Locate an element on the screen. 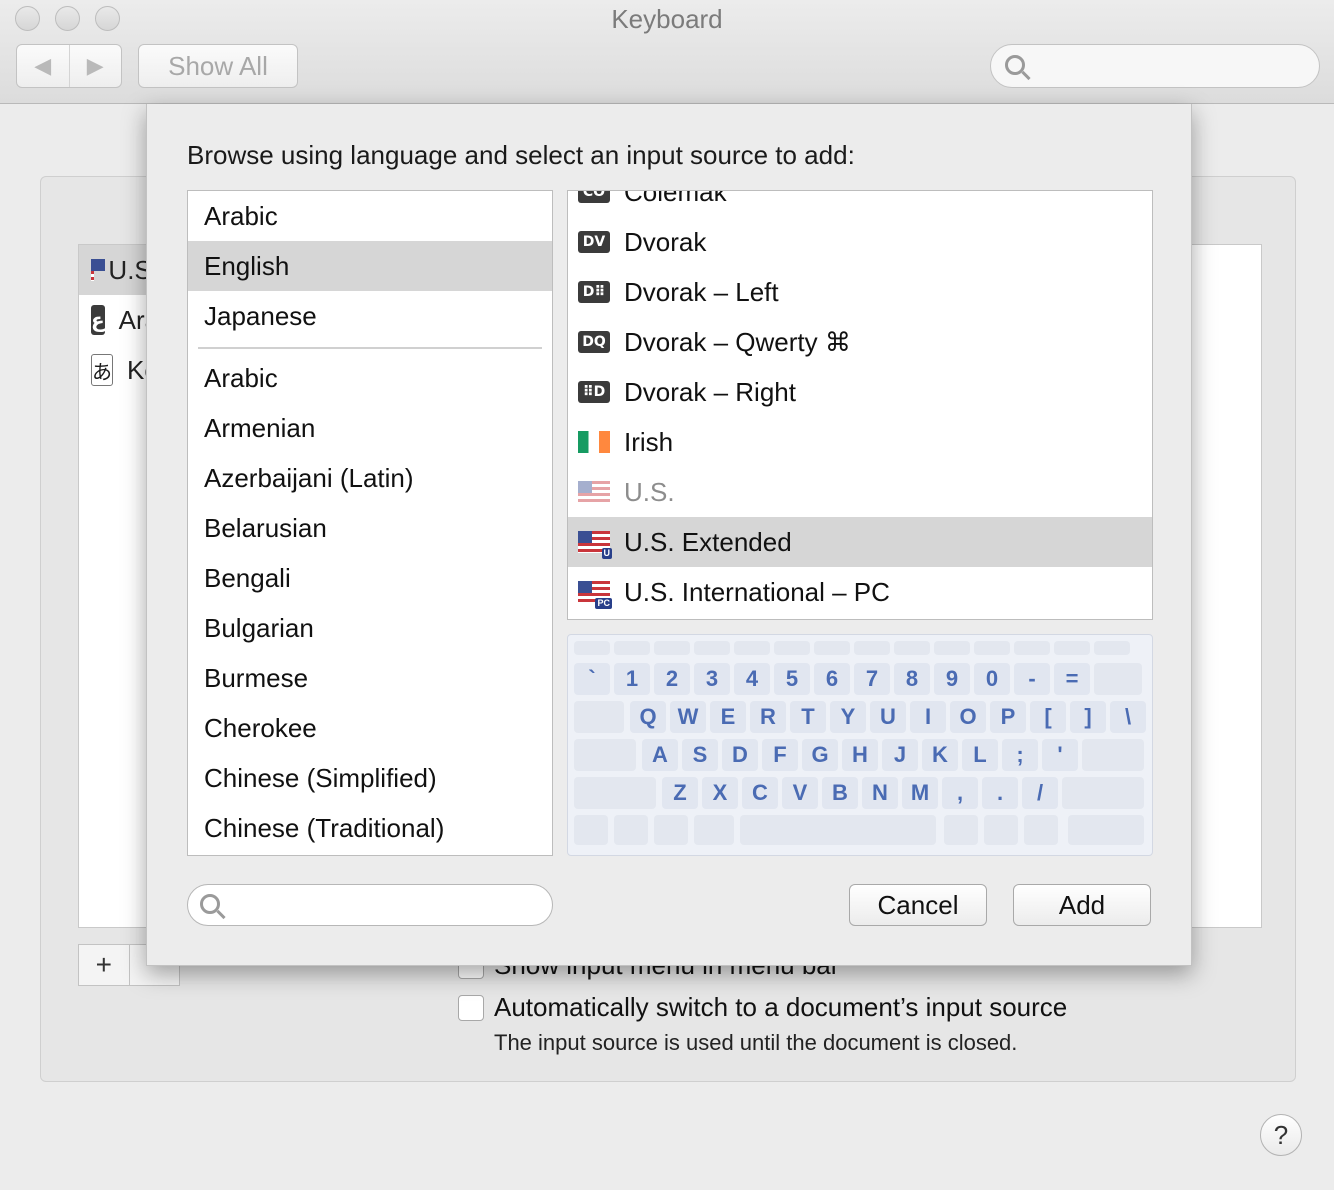  source-item: DV Dvorak is located at coordinates (860, 242).